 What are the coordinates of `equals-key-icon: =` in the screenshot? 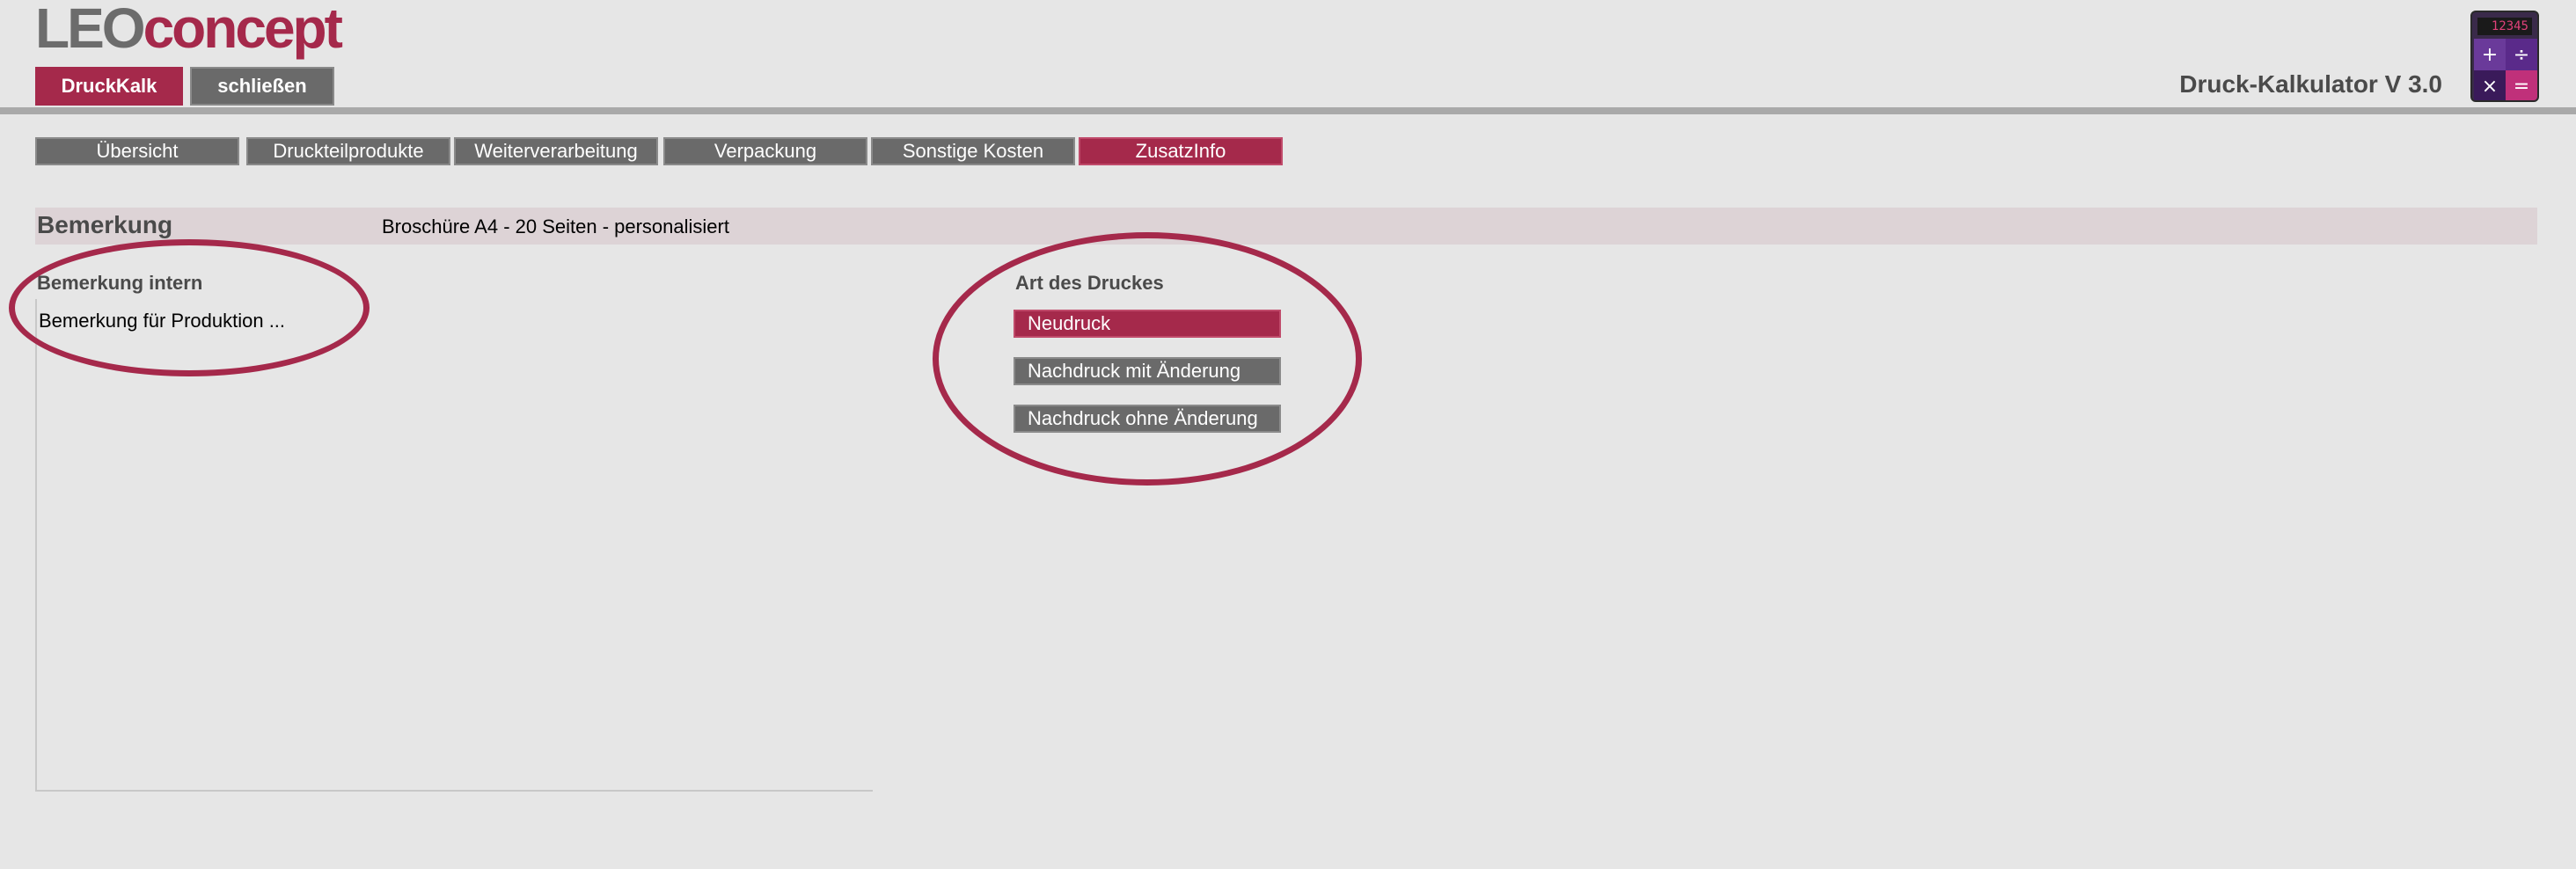 It's located at (2521, 85).